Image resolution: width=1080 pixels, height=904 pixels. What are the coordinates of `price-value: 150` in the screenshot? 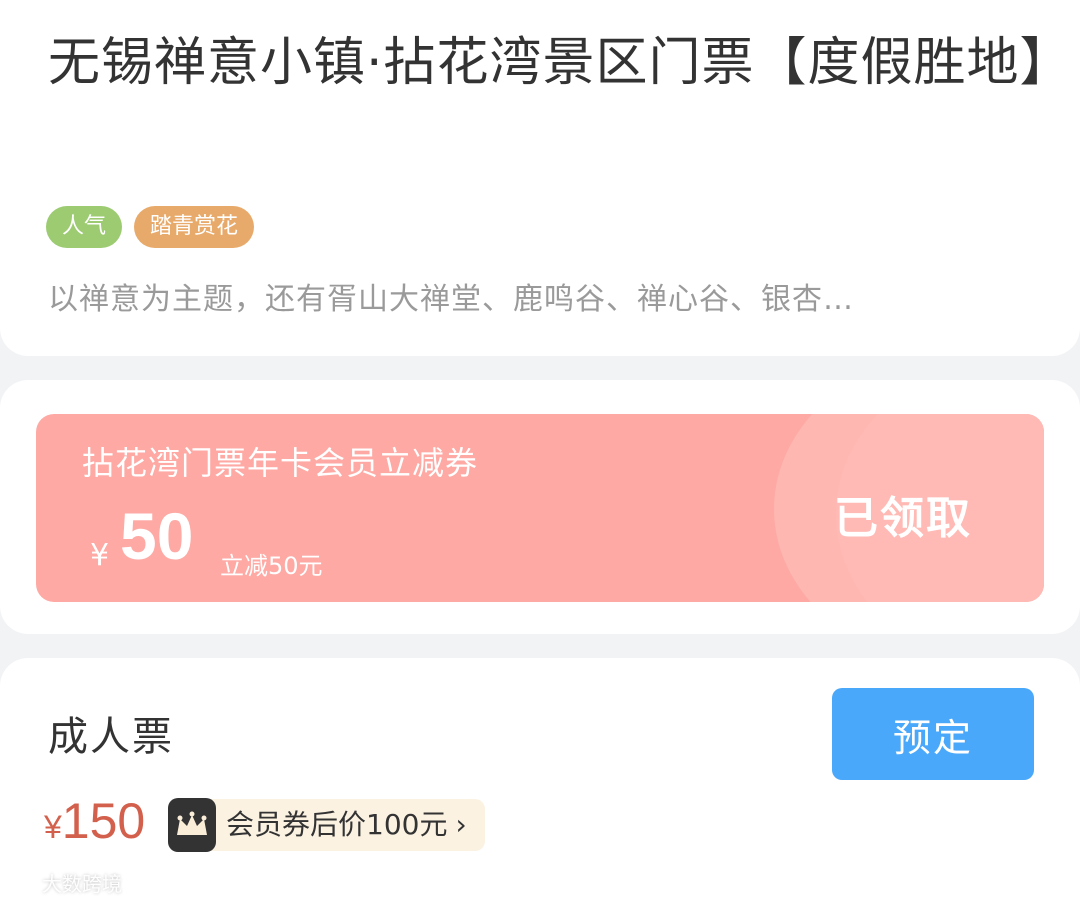 It's located at (103, 821).